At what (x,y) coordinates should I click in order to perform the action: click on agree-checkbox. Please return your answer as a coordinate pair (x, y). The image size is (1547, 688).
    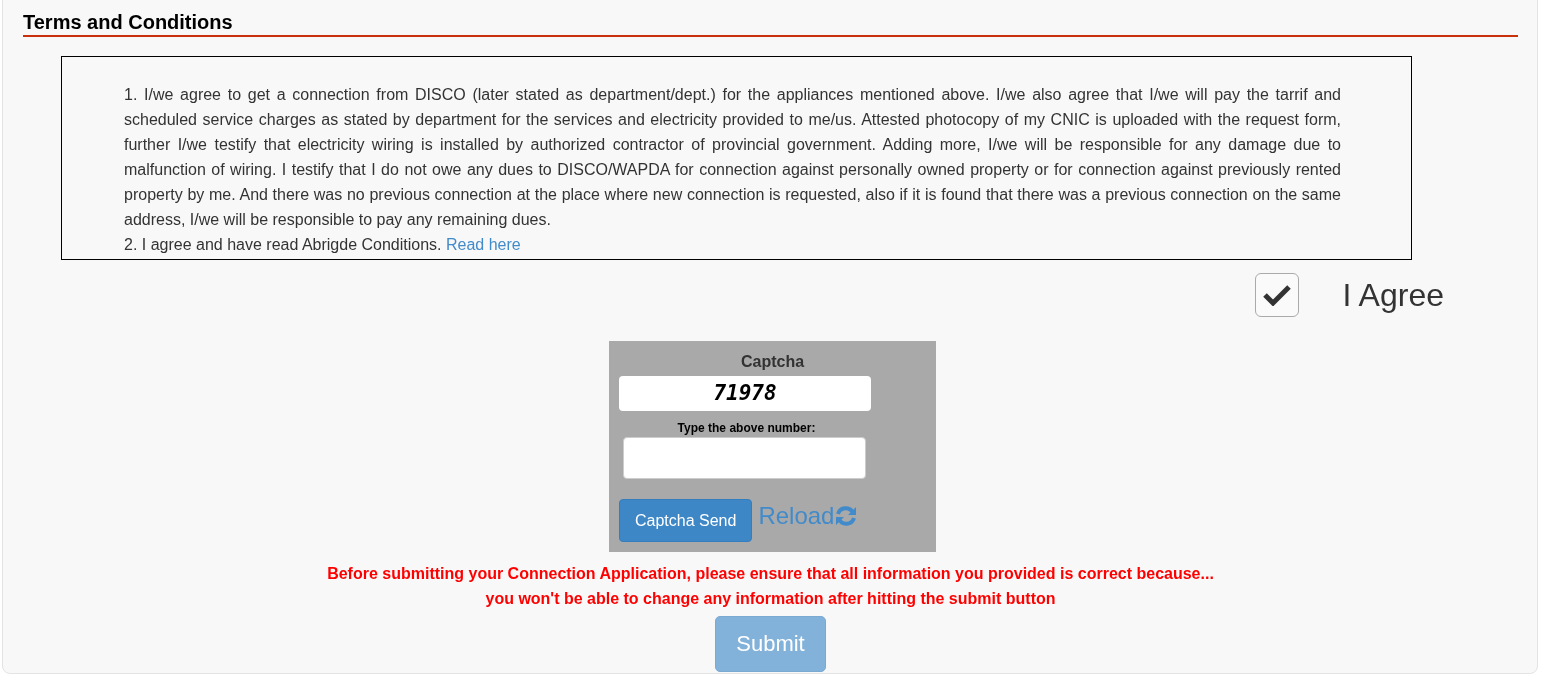
    Looking at the image, I should click on (1276, 295).